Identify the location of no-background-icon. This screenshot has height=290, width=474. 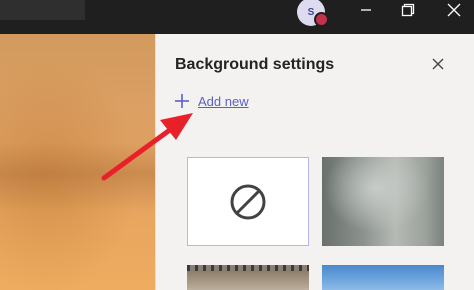
(248, 201).